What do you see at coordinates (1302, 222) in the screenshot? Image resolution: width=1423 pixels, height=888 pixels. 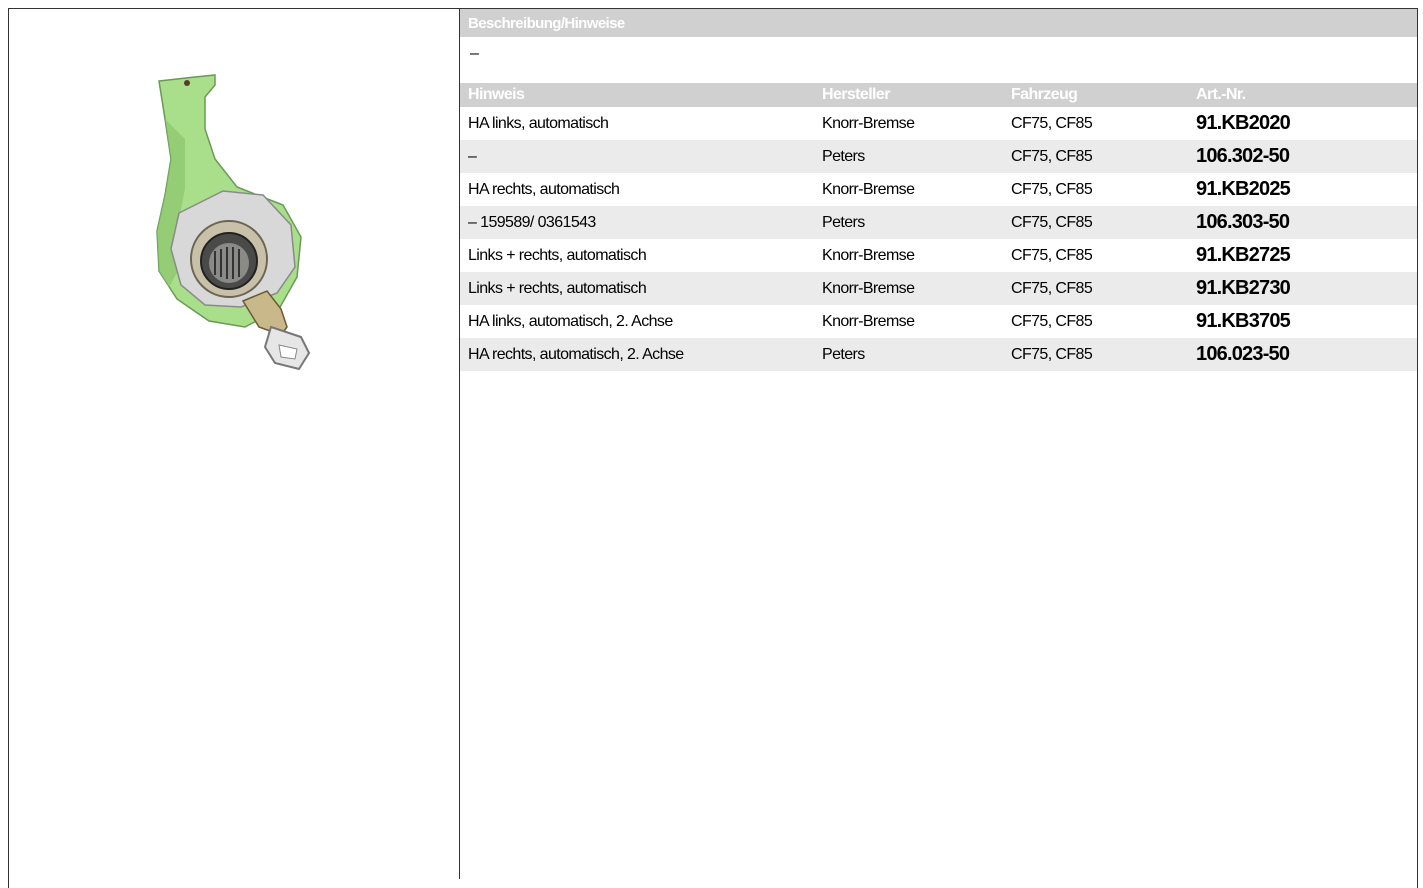 I see `cell-art-nr: 106.303-50` at bounding box center [1302, 222].